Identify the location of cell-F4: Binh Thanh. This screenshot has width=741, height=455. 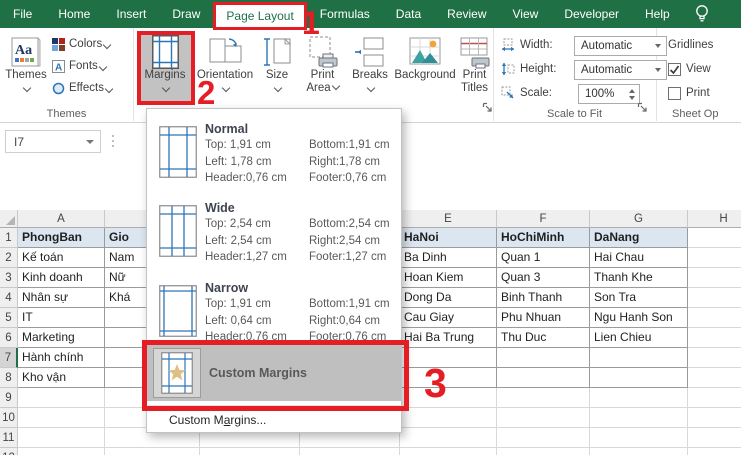
(543, 298).